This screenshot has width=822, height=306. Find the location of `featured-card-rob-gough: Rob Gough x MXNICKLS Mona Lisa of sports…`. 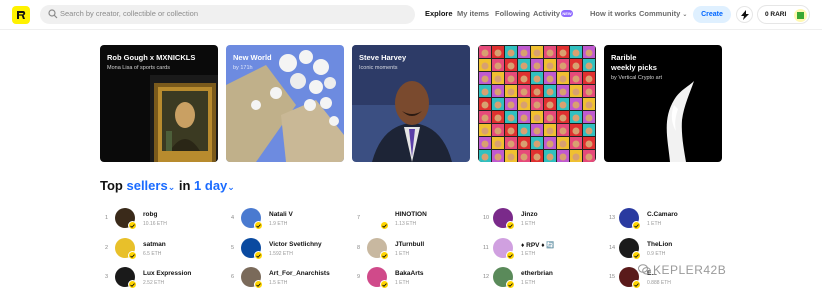

featured-card-rob-gough: Rob Gough x MXNICKLS Mona Lisa of sports… is located at coordinates (159, 103).